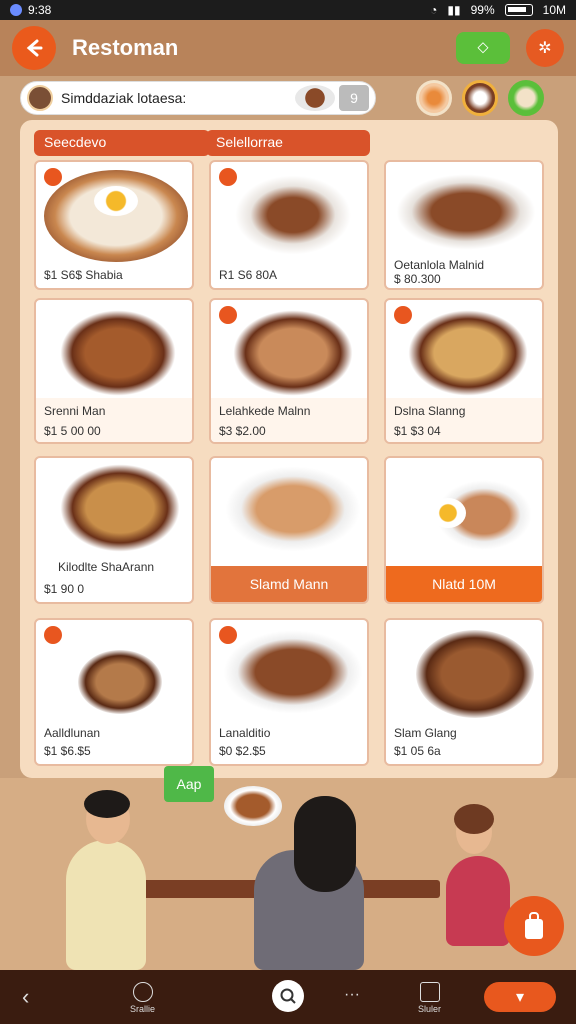 The height and width of the screenshot is (1024, 576). I want to click on more-button: ···, so click(352, 995).